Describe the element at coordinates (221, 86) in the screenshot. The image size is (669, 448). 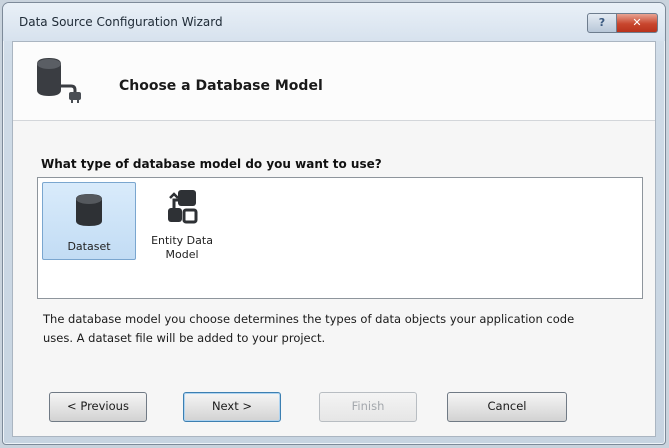
I see `page-title: Choose a Database Model` at that location.